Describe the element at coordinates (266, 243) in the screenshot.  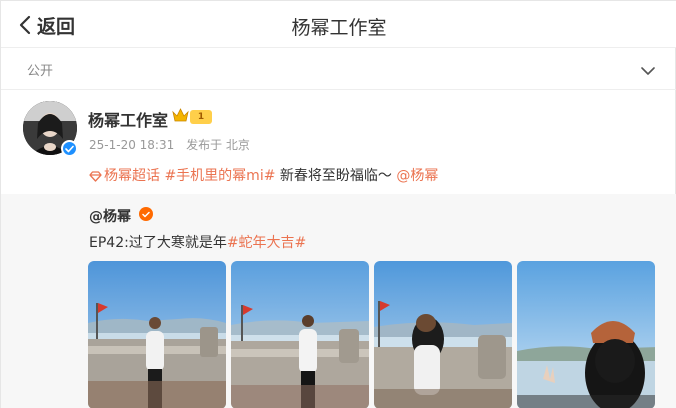
I see `original-hashtag-link: #蛇年大吉#` at that location.